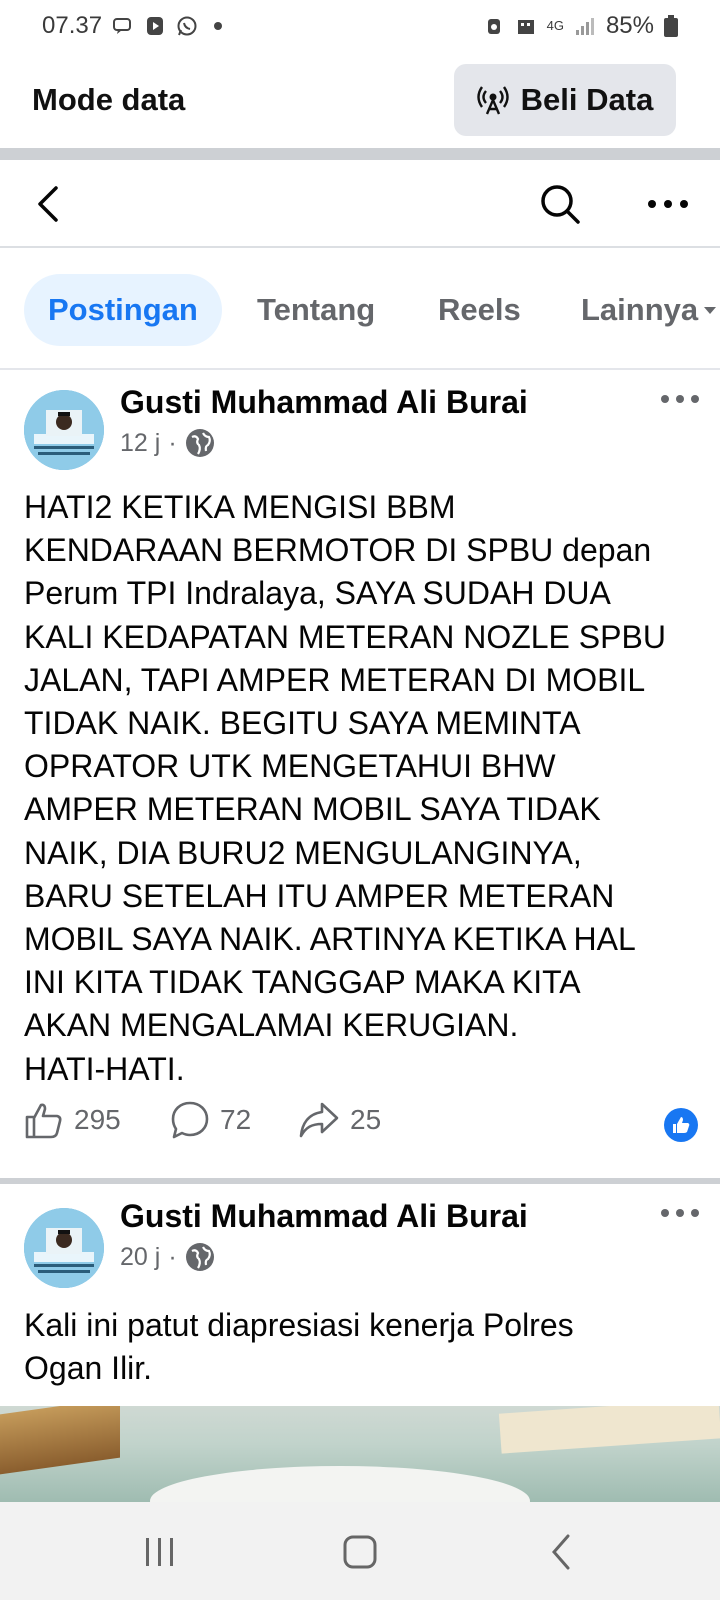 Image resolution: width=720 pixels, height=1600 pixels. What do you see at coordinates (72, 25) in the screenshot?
I see `status-time: 07.37` at bounding box center [72, 25].